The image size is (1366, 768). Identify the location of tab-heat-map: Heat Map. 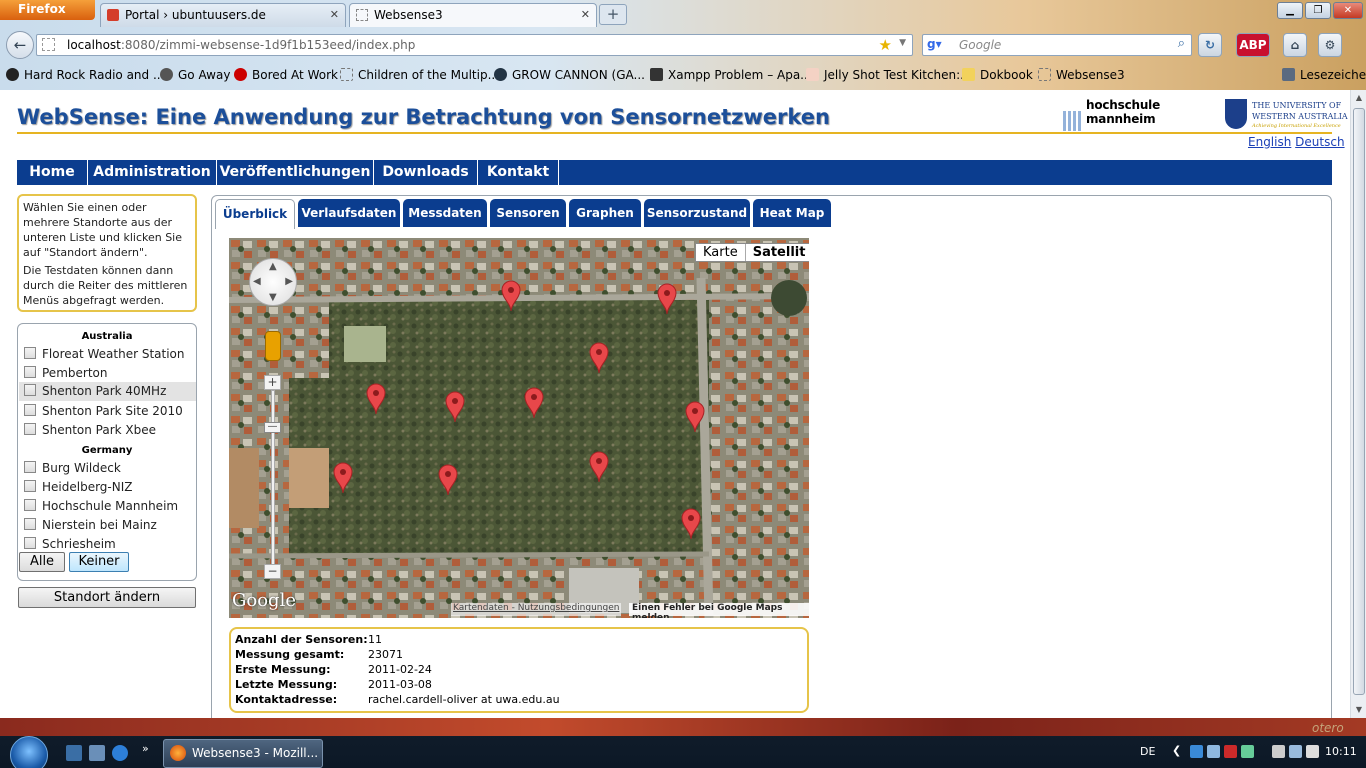
(792, 213).